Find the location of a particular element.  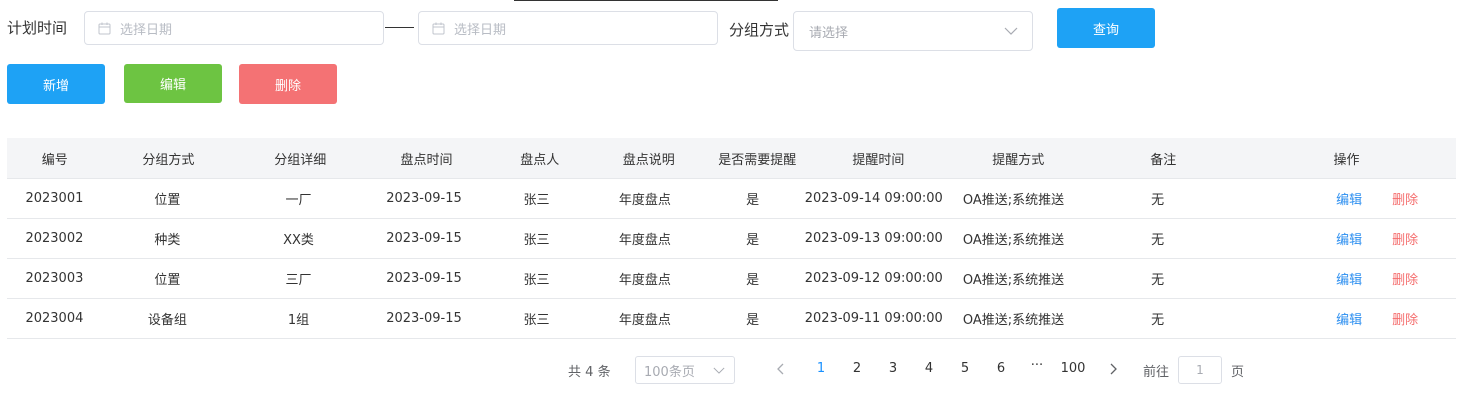

header-checker: 盘点人 is located at coordinates (540, 160).